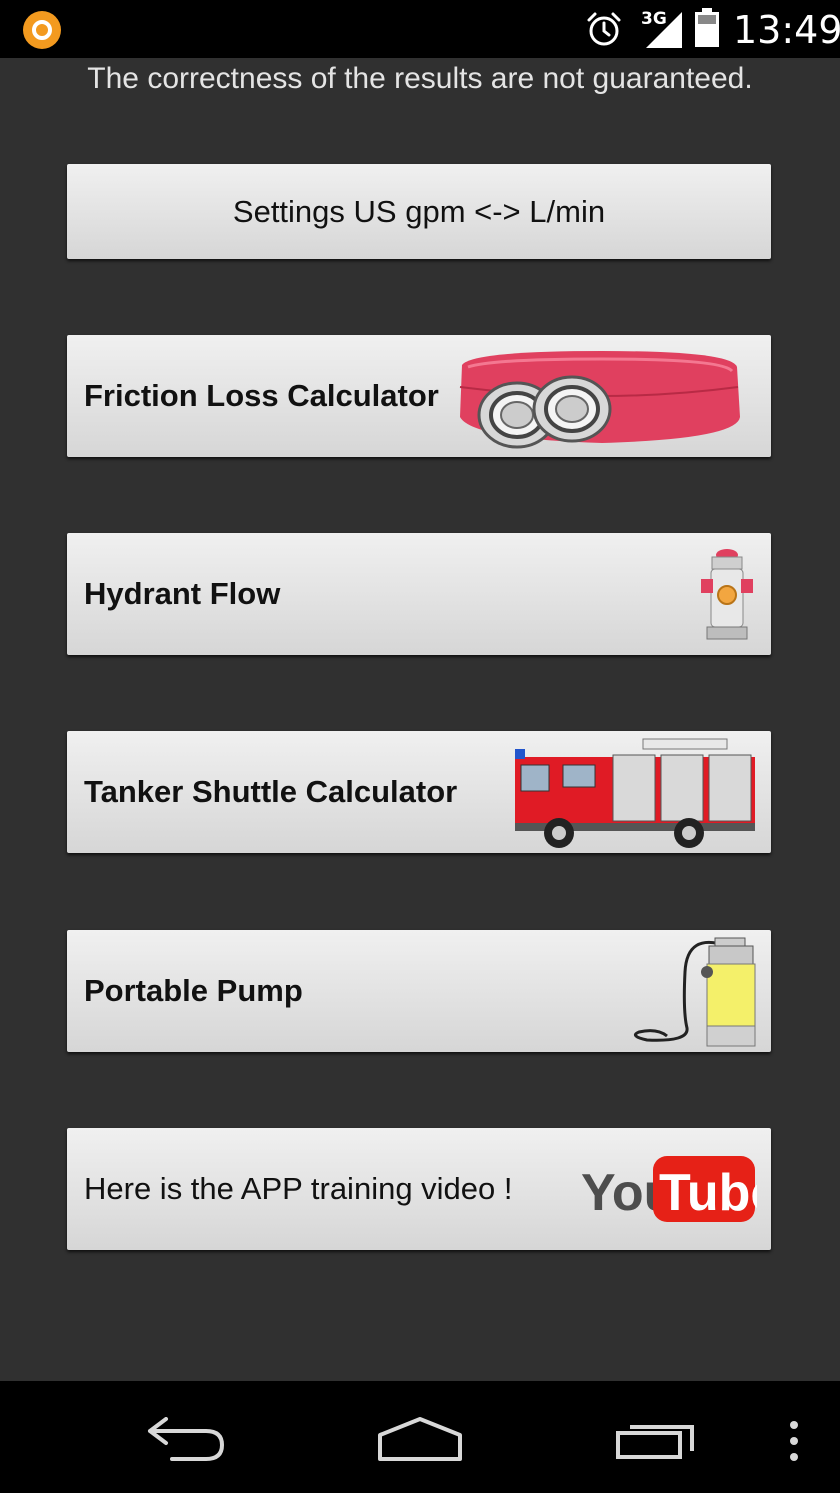 The width and height of the screenshot is (840, 1493). Describe the element at coordinates (708, 1193) in the screenshot. I see `youtube-logo-tube: Tube` at that location.